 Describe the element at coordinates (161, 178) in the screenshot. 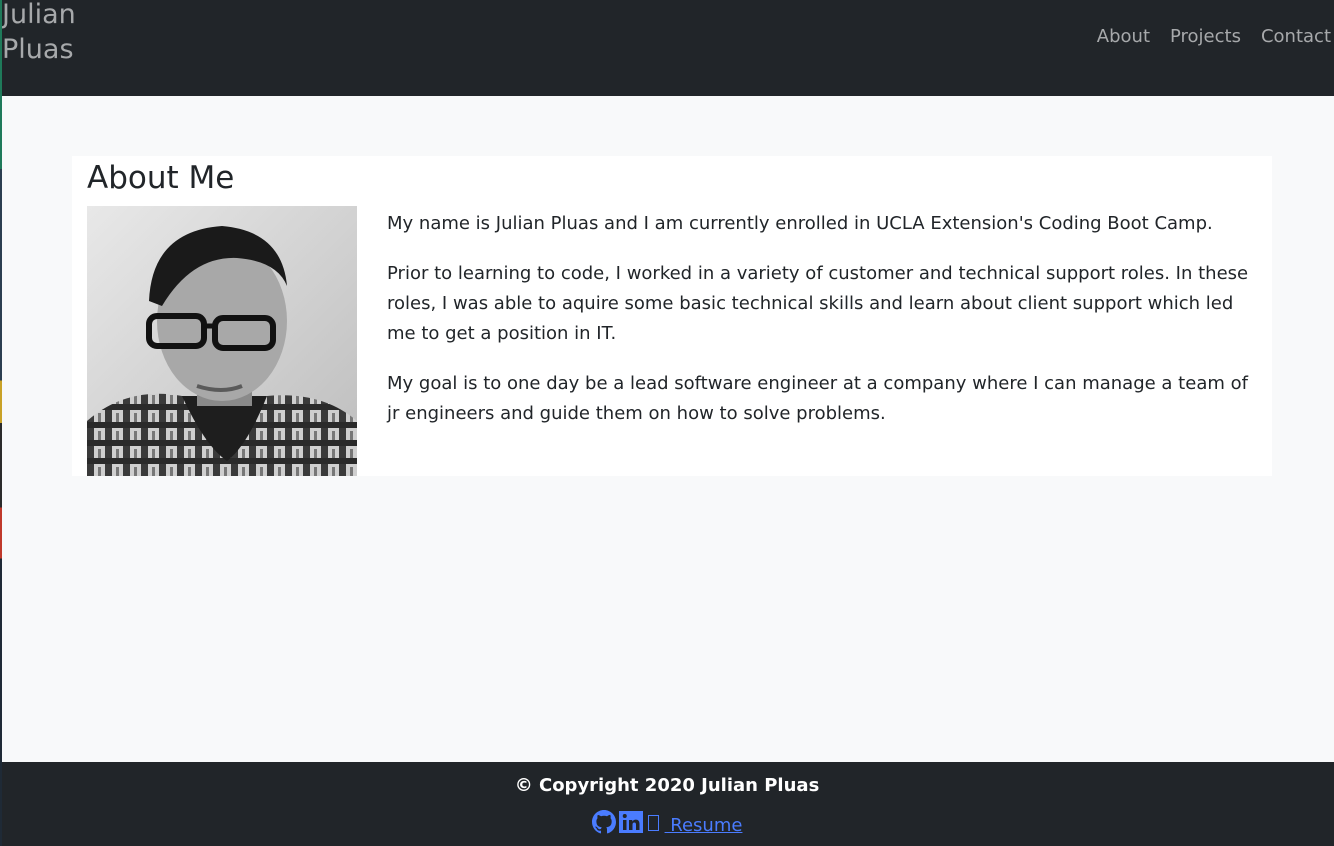

I see `about-heading: About Me` at that location.